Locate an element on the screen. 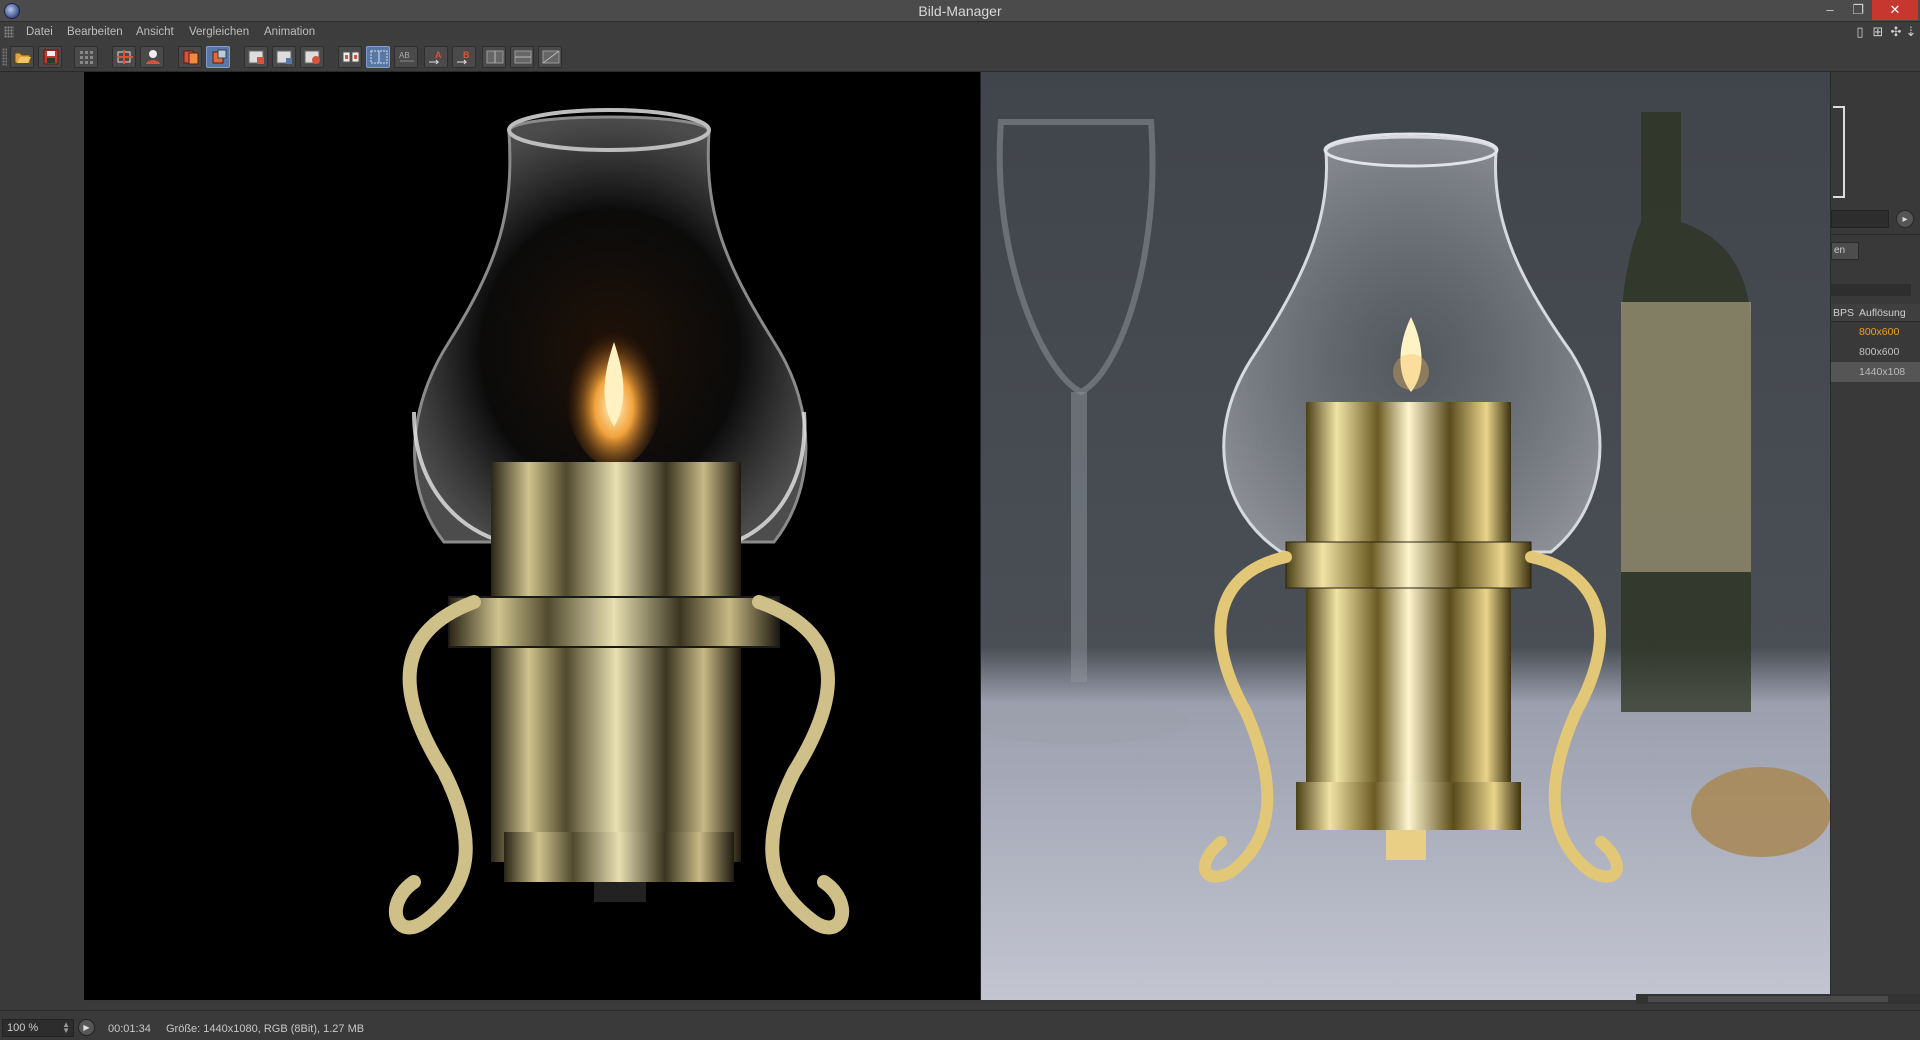  compare-icon is located at coordinates (350, 57).